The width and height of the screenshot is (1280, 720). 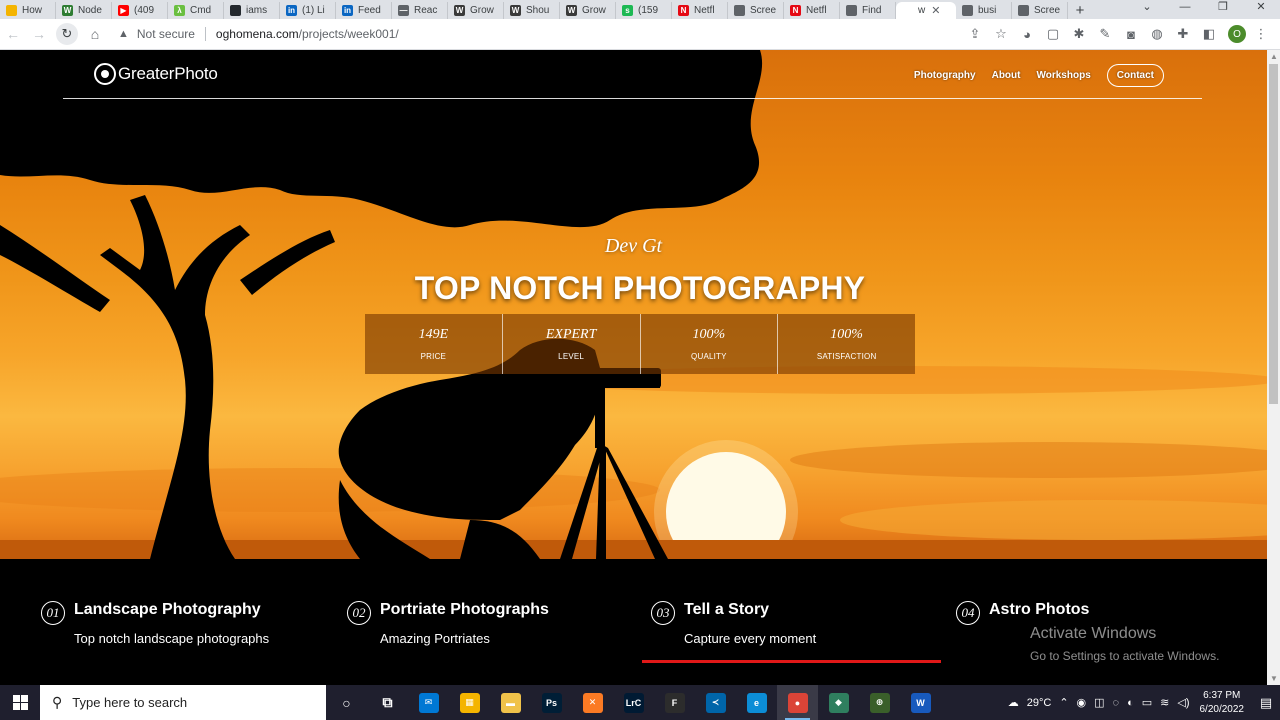 I want to click on page-scrollbar: ▲ ▼, so click(x=1273, y=367).